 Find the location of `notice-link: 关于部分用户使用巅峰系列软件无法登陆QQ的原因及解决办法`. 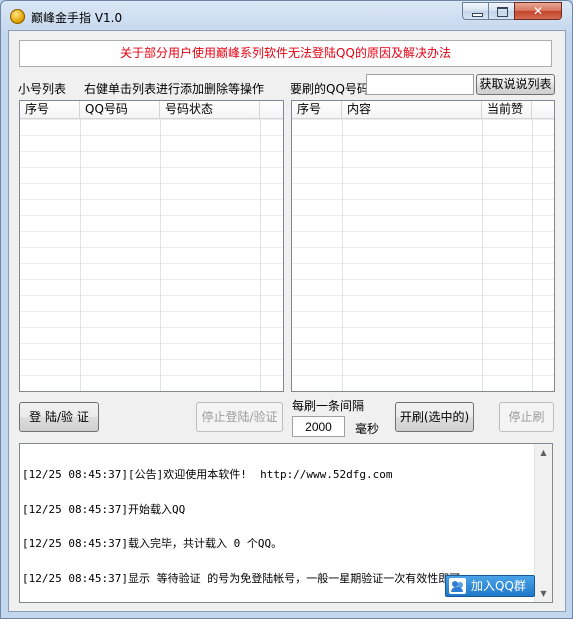

notice-link: 关于部分用户使用巅峰系列软件无法登陆QQ的原因及解决办法 is located at coordinates (285, 53).